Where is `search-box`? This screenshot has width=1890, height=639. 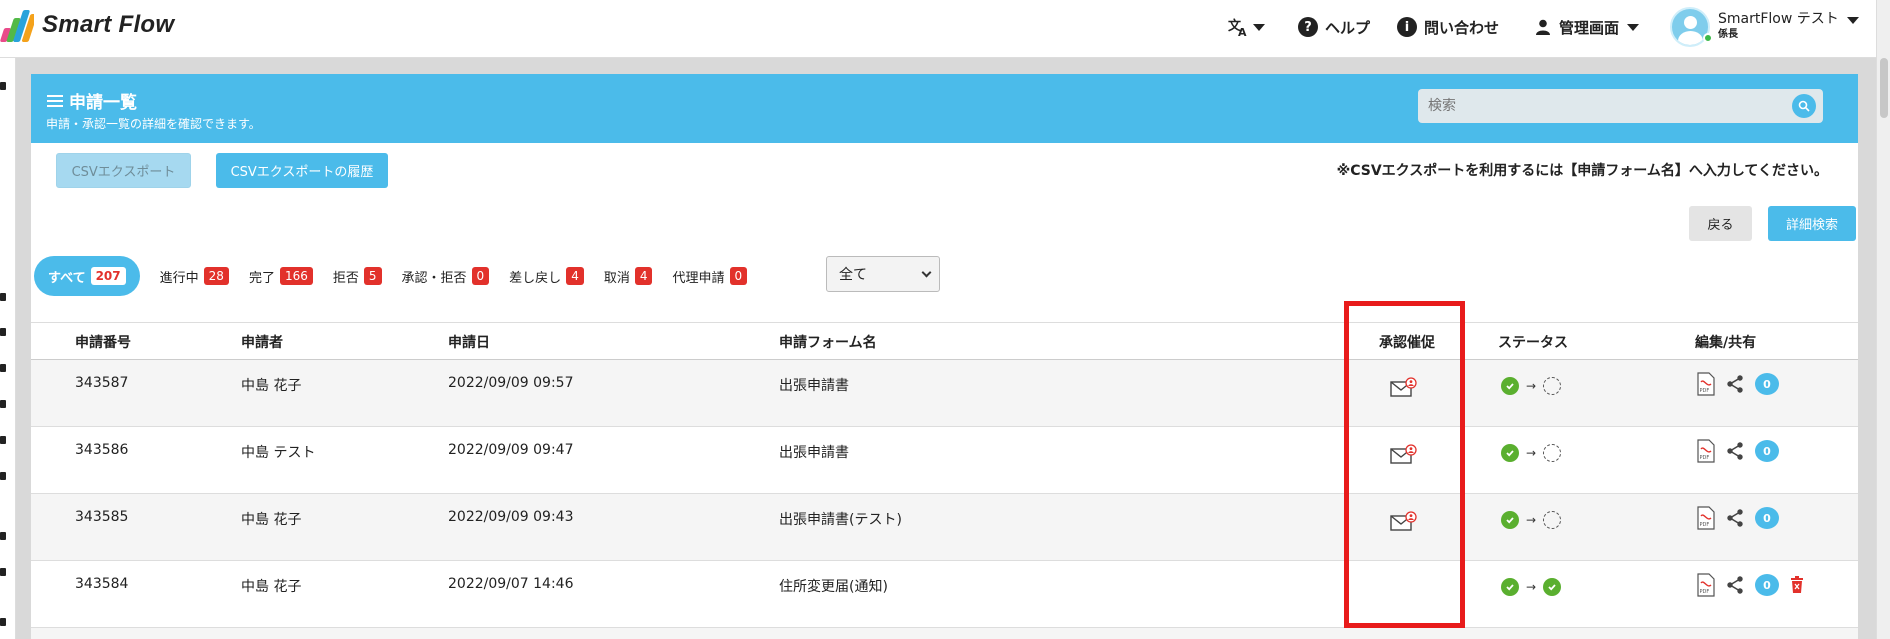 search-box is located at coordinates (1620, 106).